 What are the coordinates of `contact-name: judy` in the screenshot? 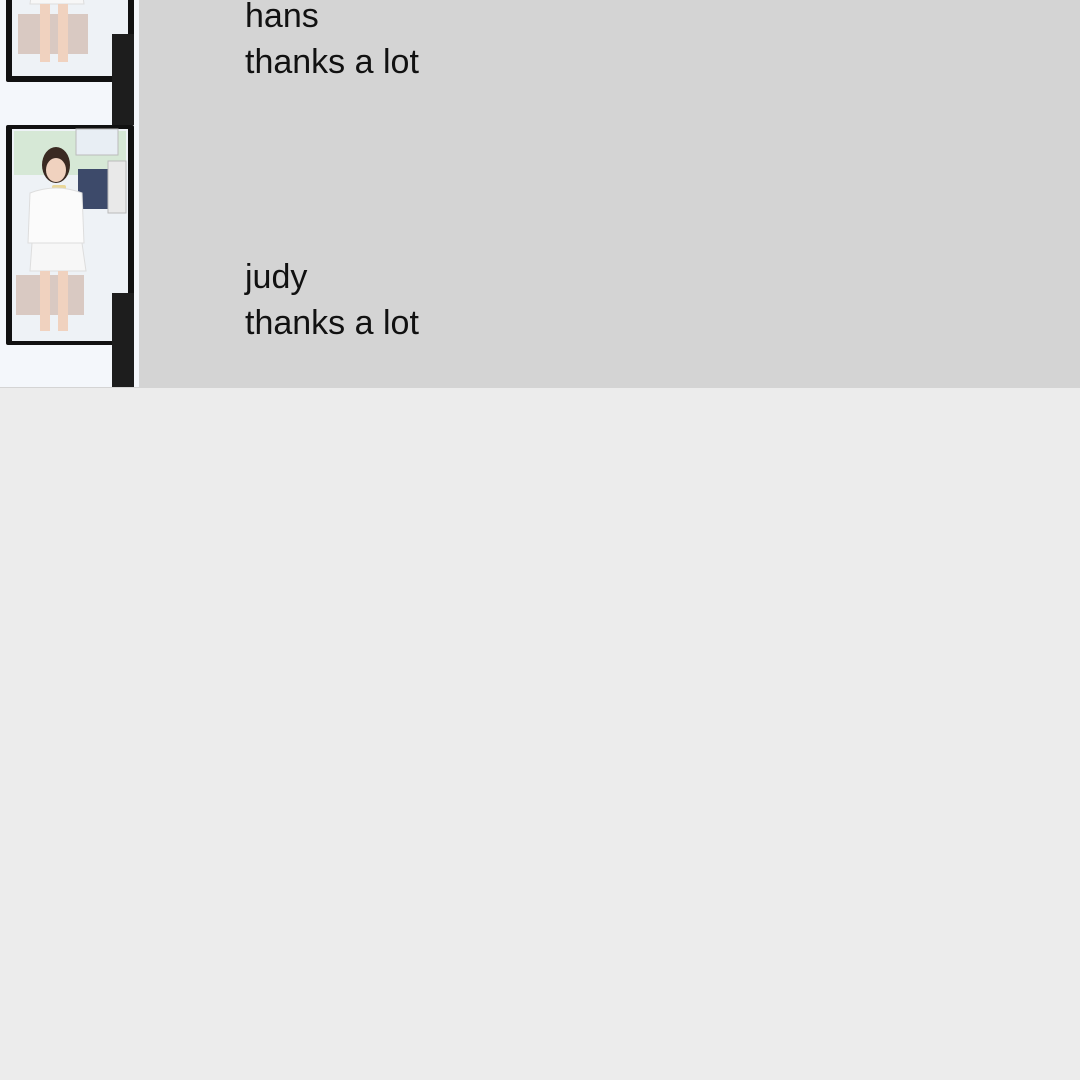 It's located at (276, 277).